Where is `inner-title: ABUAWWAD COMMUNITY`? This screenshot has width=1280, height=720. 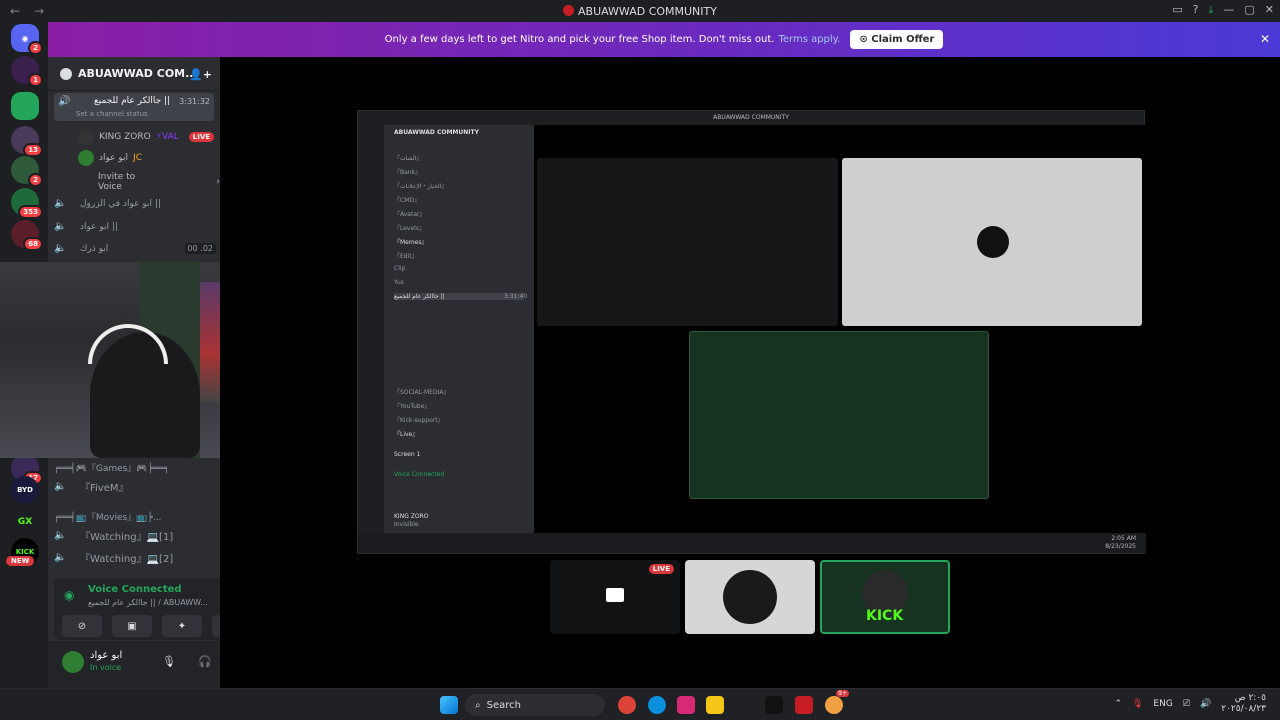 inner-title: ABUAWWAD COMMUNITY is located at coordinates (751, 118).